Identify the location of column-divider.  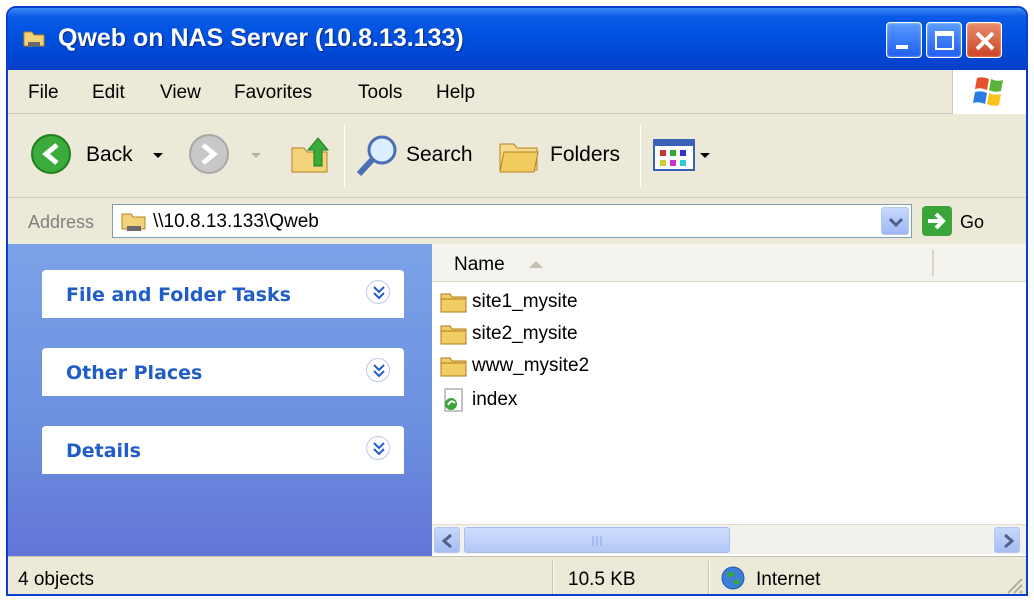
(933, 263).